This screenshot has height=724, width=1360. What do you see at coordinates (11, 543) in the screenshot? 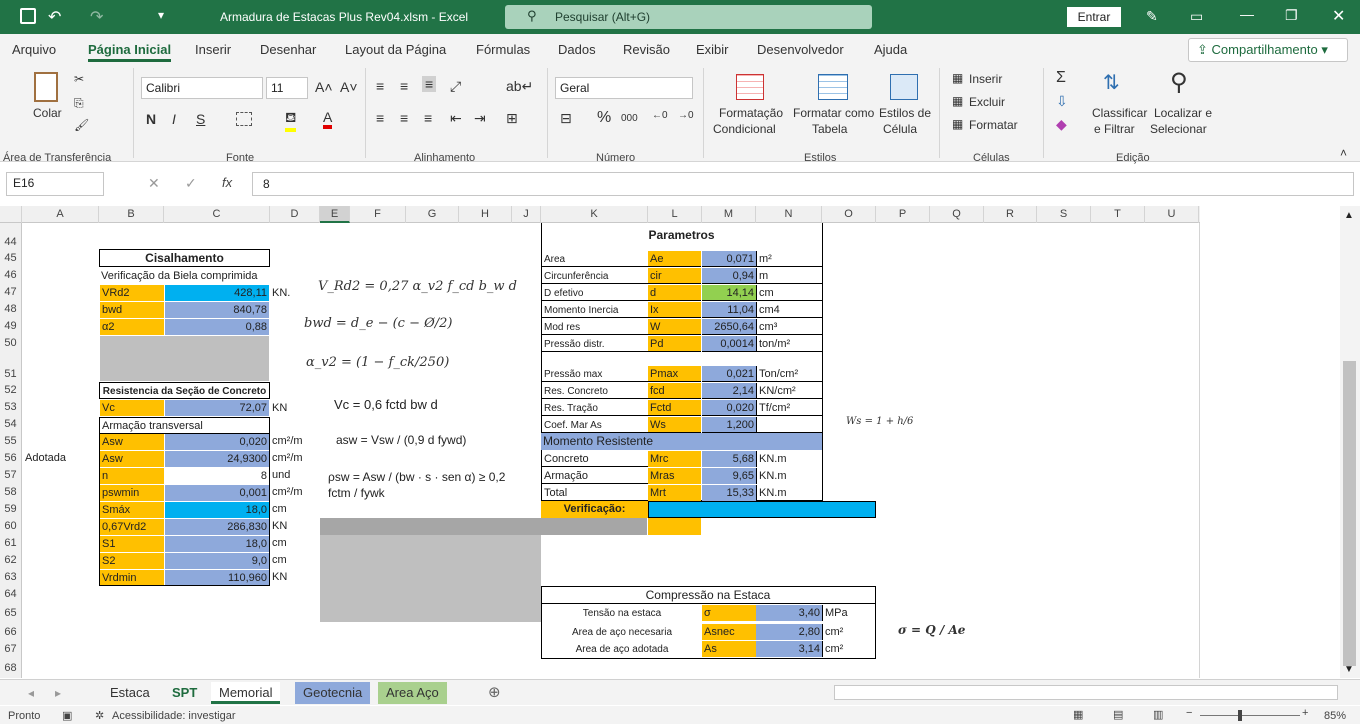
I see `row-header: 61` at bounding box center [11, 543].